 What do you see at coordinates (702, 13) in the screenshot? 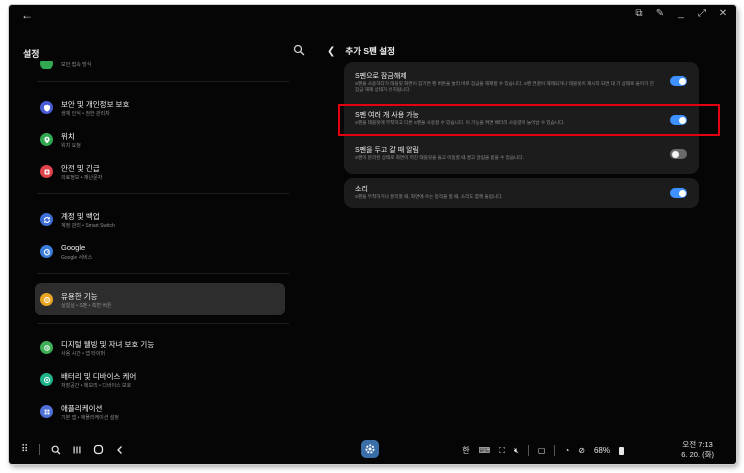
I see `resize-icon: ⤢` at bounding box center [702, 13].